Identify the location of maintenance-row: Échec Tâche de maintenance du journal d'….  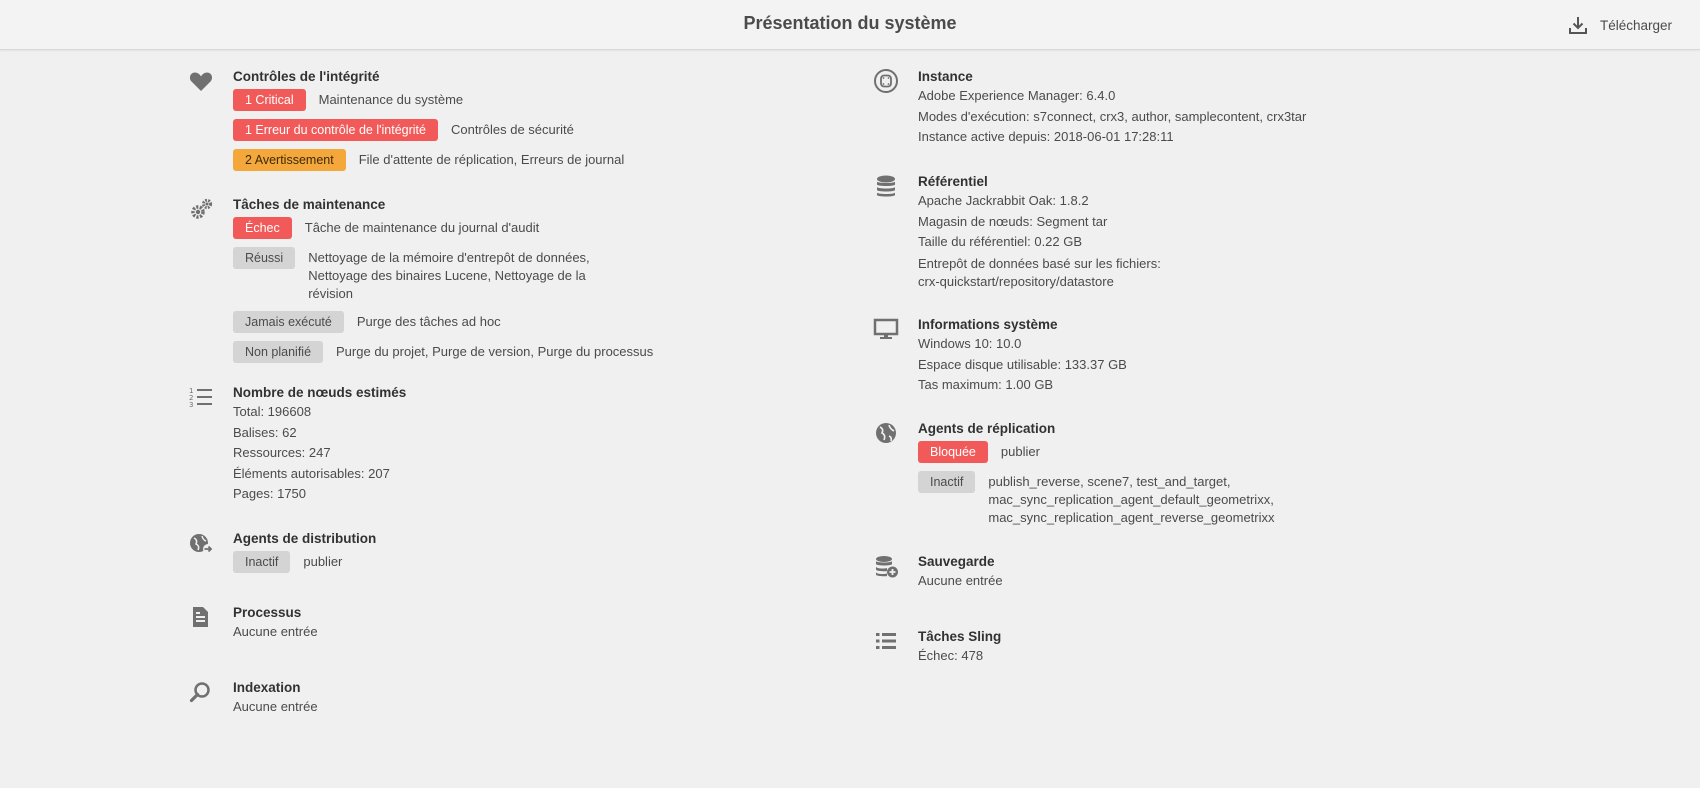
(513, 228).